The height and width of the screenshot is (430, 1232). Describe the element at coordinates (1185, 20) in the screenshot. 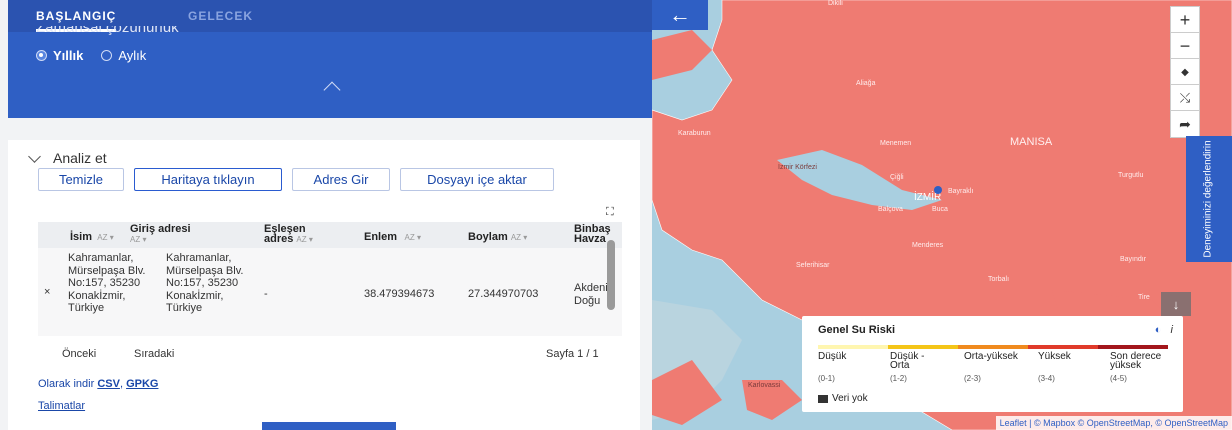

I see `zoom-in-button: +` at that location.